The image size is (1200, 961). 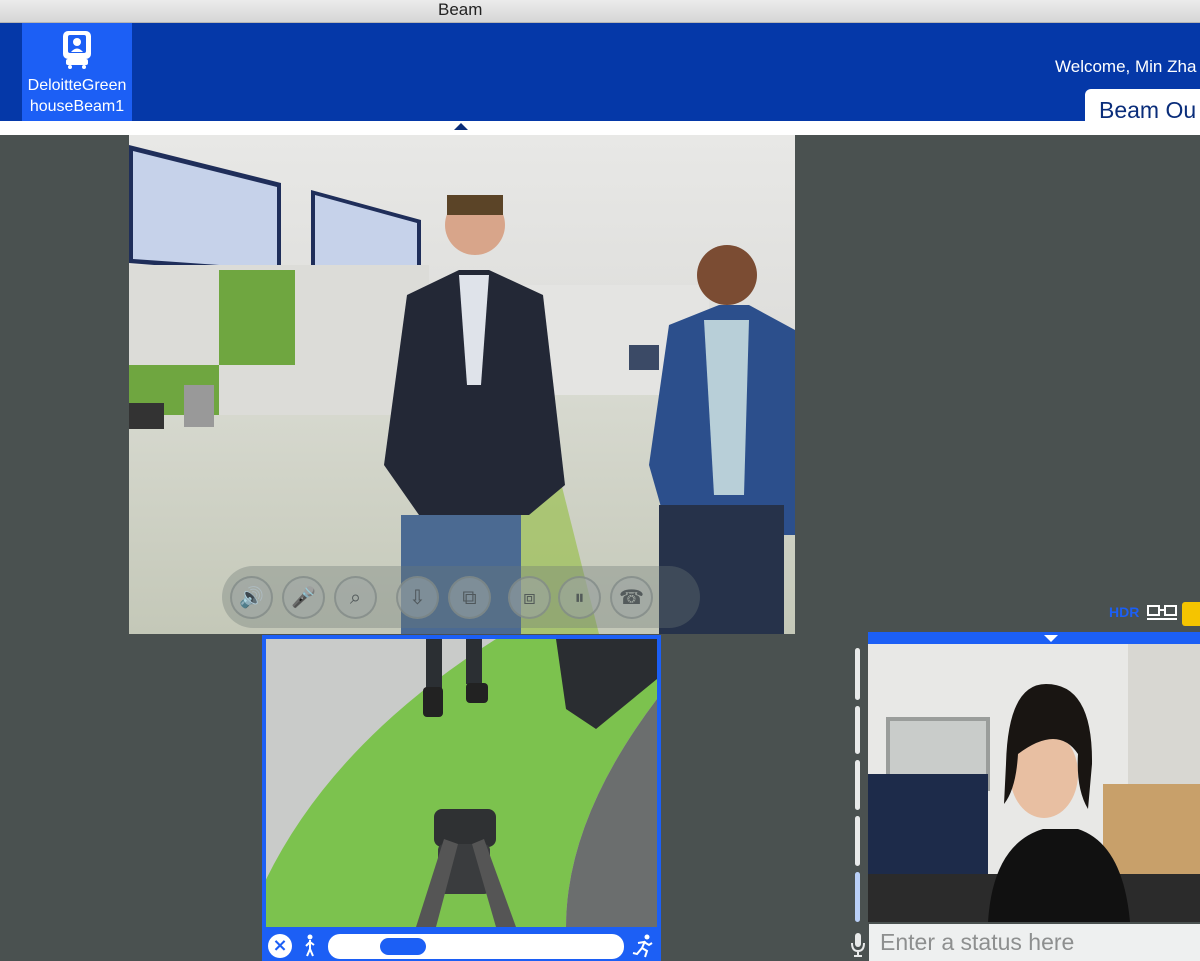 I want to click on network-icon, so click(x=1162, y=612).